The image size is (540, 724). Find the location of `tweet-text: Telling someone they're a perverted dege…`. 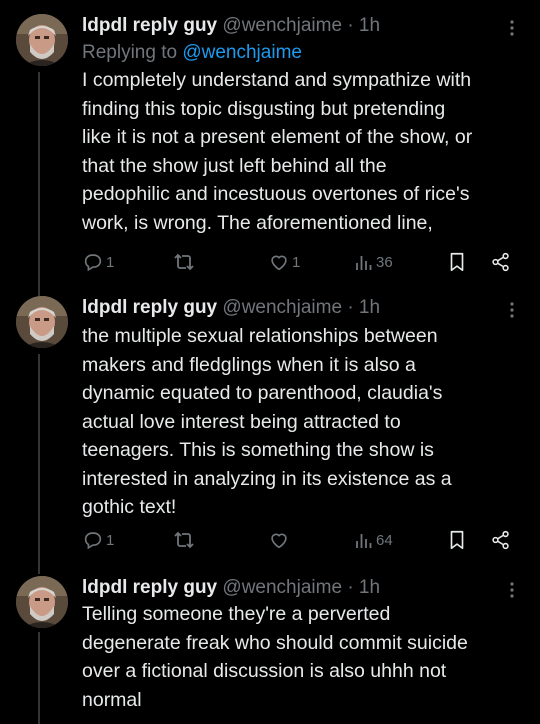

tweet-text: Telling someone they're a perverted dege… is located at coordinates (302, 657).